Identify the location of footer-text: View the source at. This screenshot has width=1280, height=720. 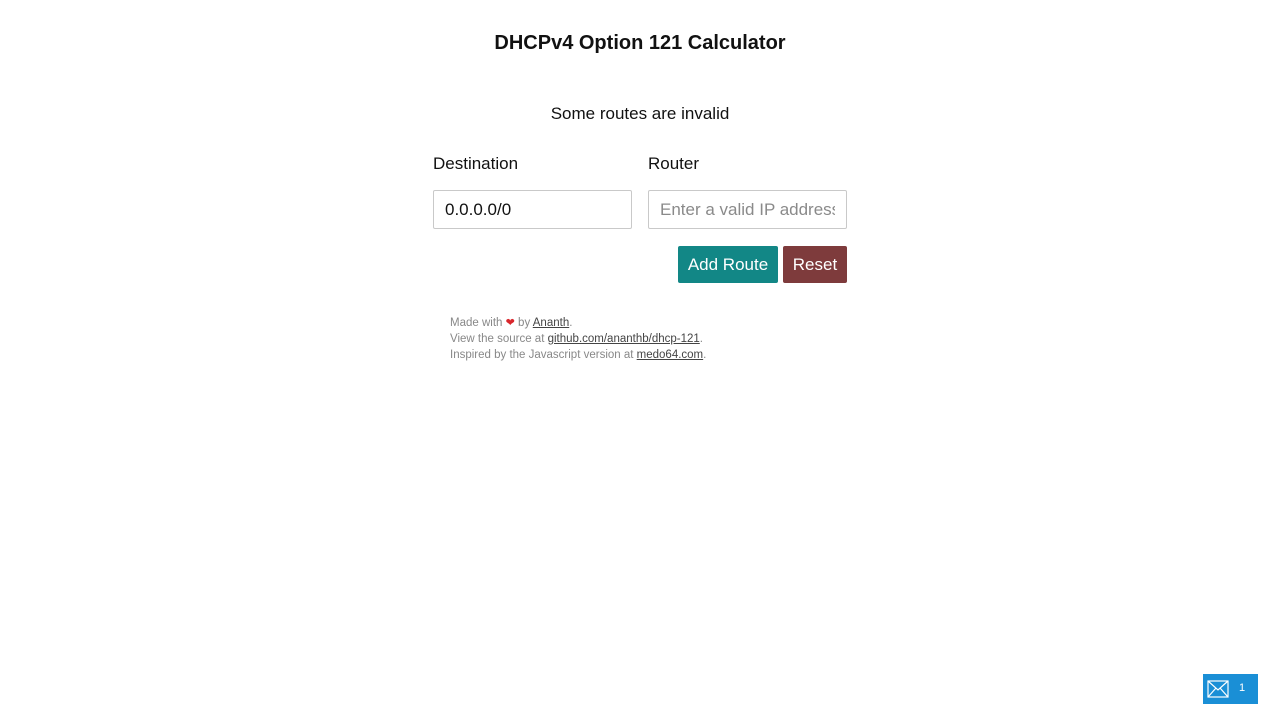
(497, 339).